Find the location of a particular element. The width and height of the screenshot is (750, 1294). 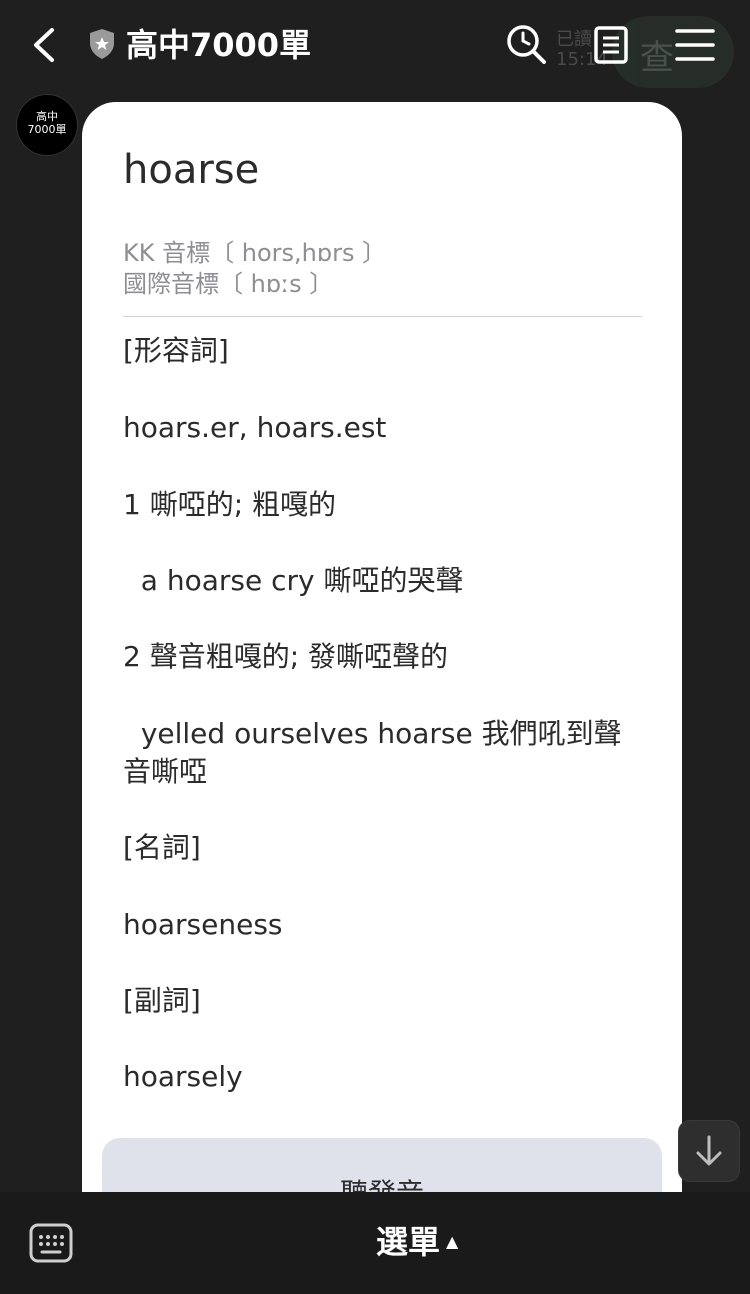

bottom-bar: 選單 ▲ is located at coordinates (375, 1243).